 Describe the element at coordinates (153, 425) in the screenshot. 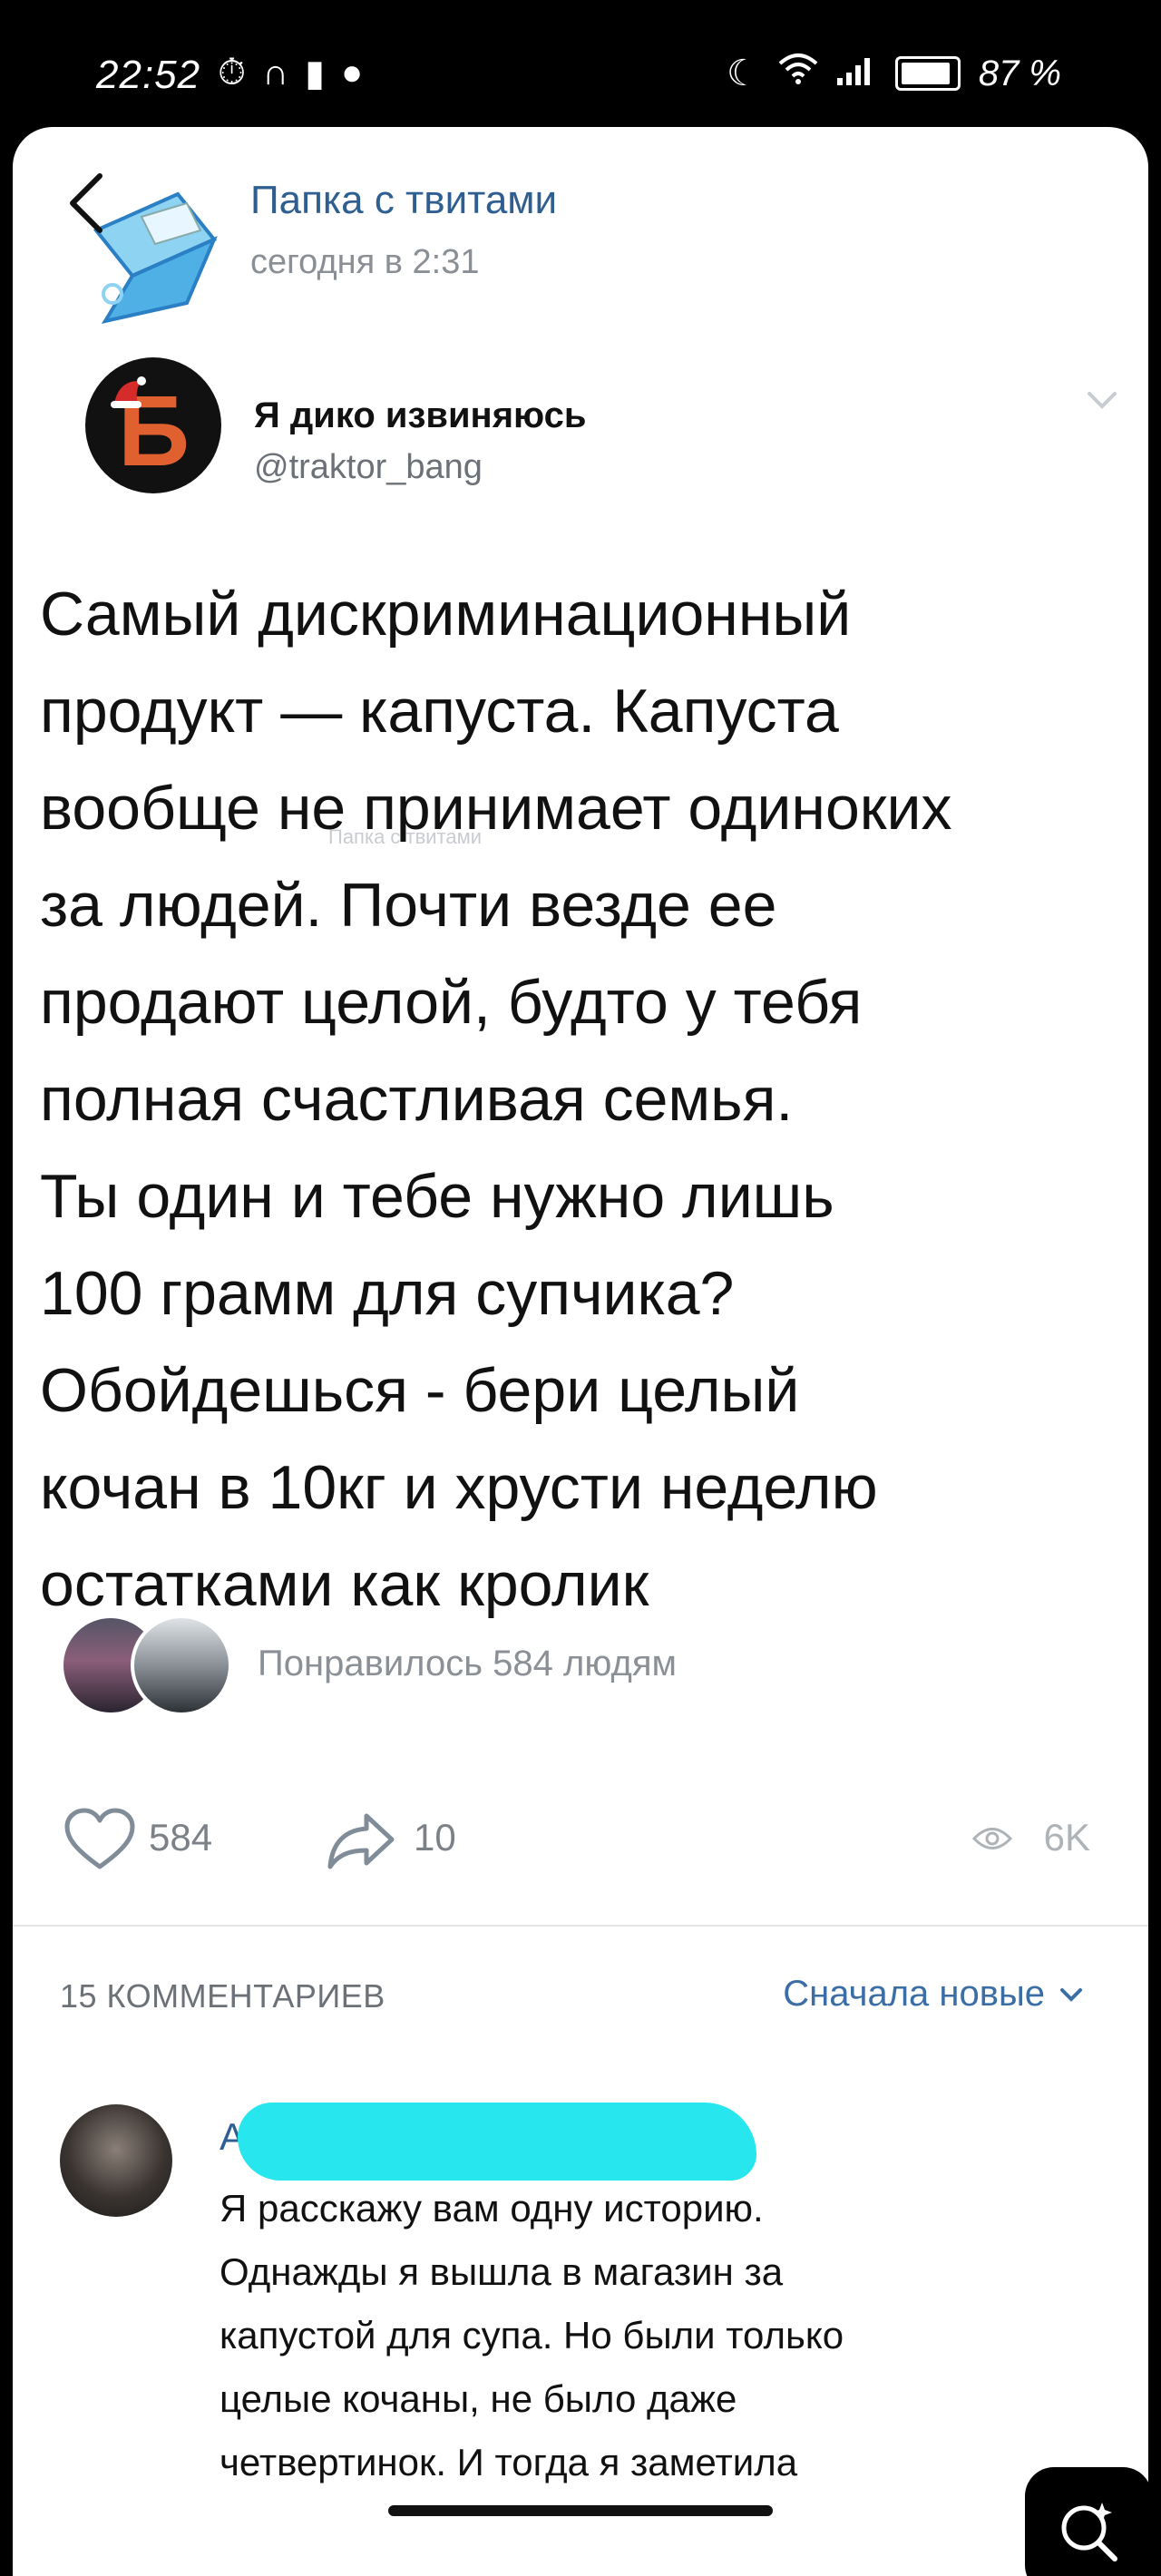

I see `tweet-avatar: Б` at that location.